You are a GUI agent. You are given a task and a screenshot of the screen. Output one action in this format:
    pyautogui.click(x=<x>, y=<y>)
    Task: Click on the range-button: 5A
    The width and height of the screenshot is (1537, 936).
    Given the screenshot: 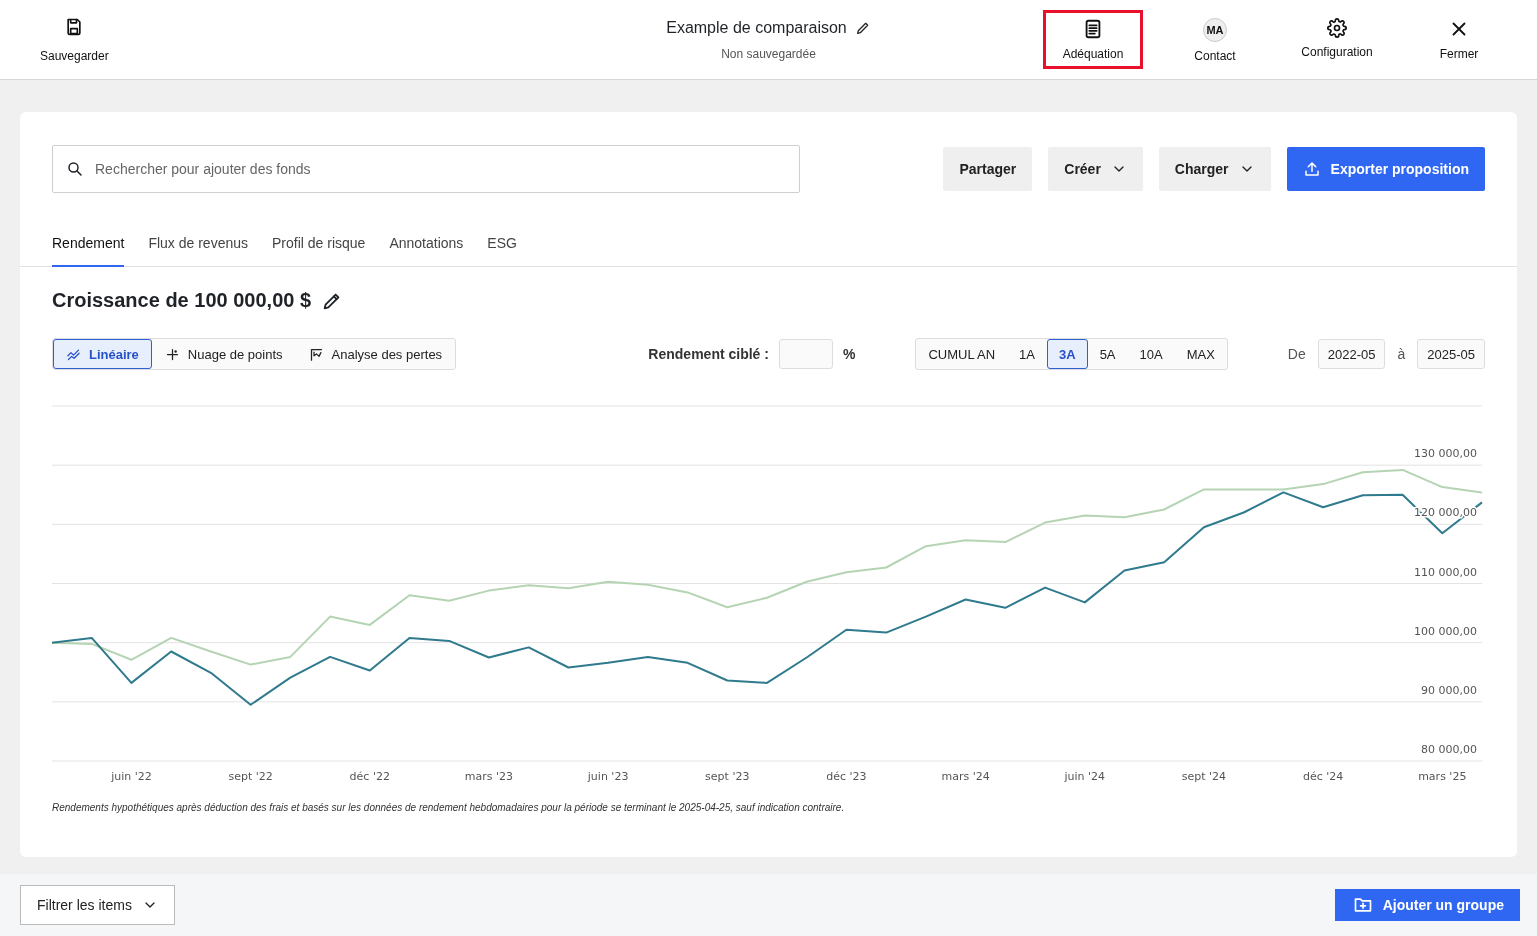 What is the action you would take?
    pyautogui.click(x=1107, y=354)
    